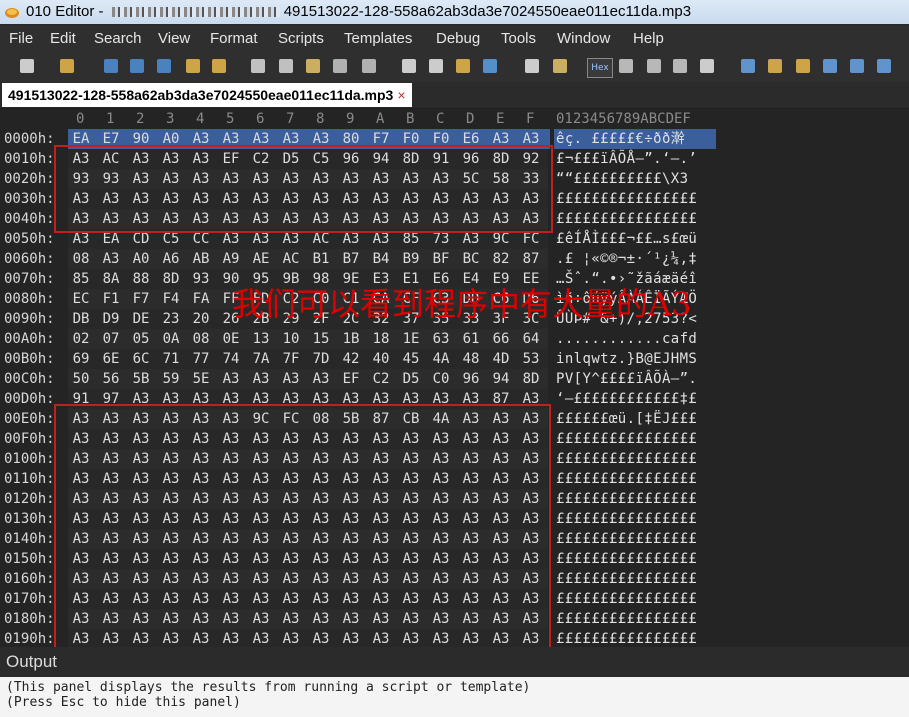  Describe the element at coordinates (321, 339) in the screenshot. I see `hex-byte: 15` at that location.